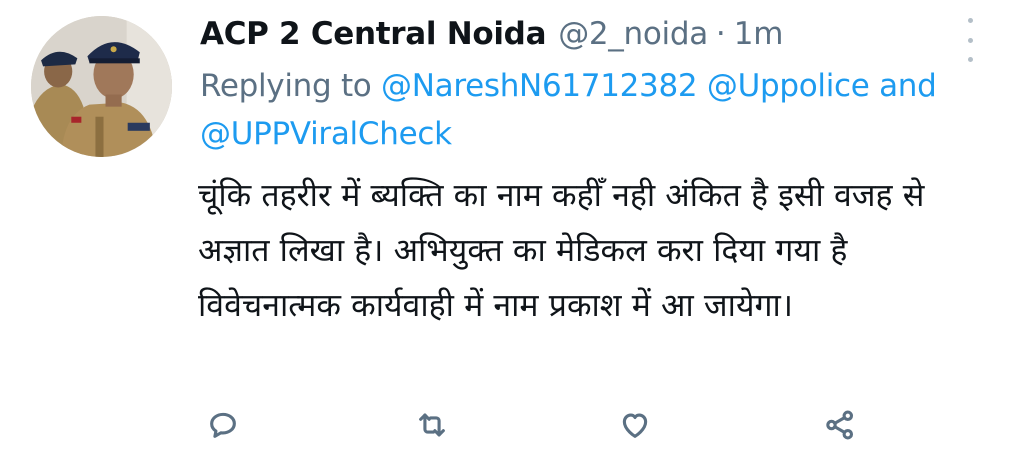 The image size is (1024, 469). What do you see at coordinates (286, 86) in the screenshot?
I see `replying-prefix: Replying to` at bounding box center [286, 86].